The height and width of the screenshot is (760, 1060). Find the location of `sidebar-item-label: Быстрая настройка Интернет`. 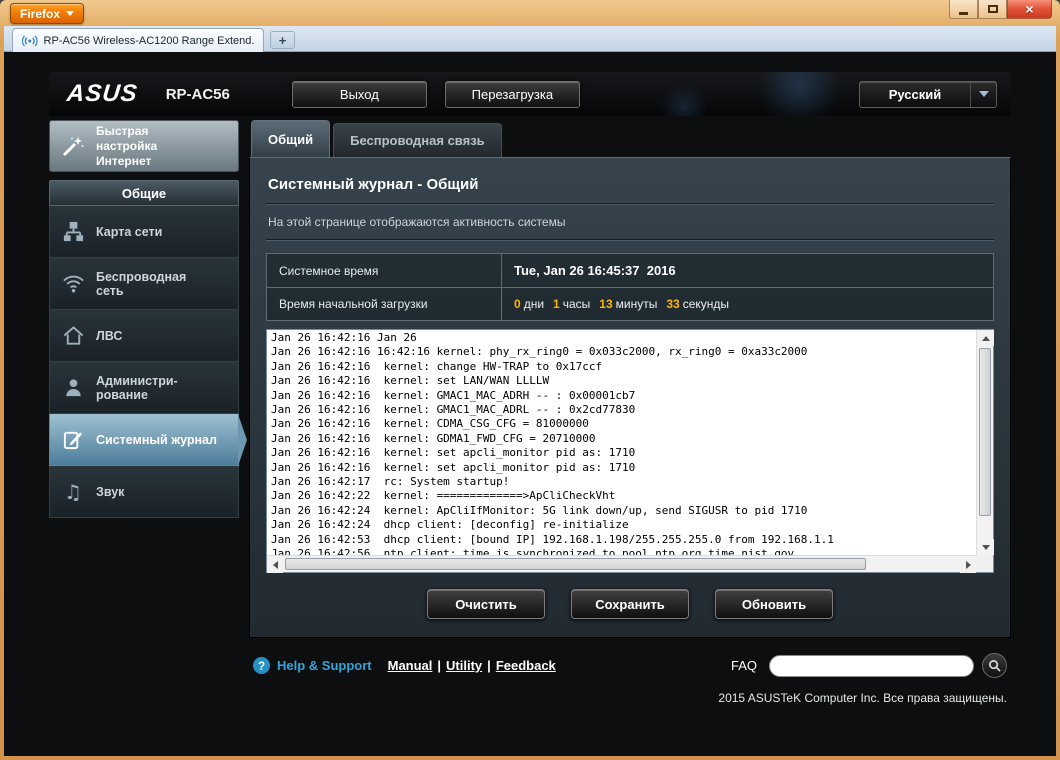

sidebar-item-label: Быстрая настройка Интернет is located at coordinates (127, 145).